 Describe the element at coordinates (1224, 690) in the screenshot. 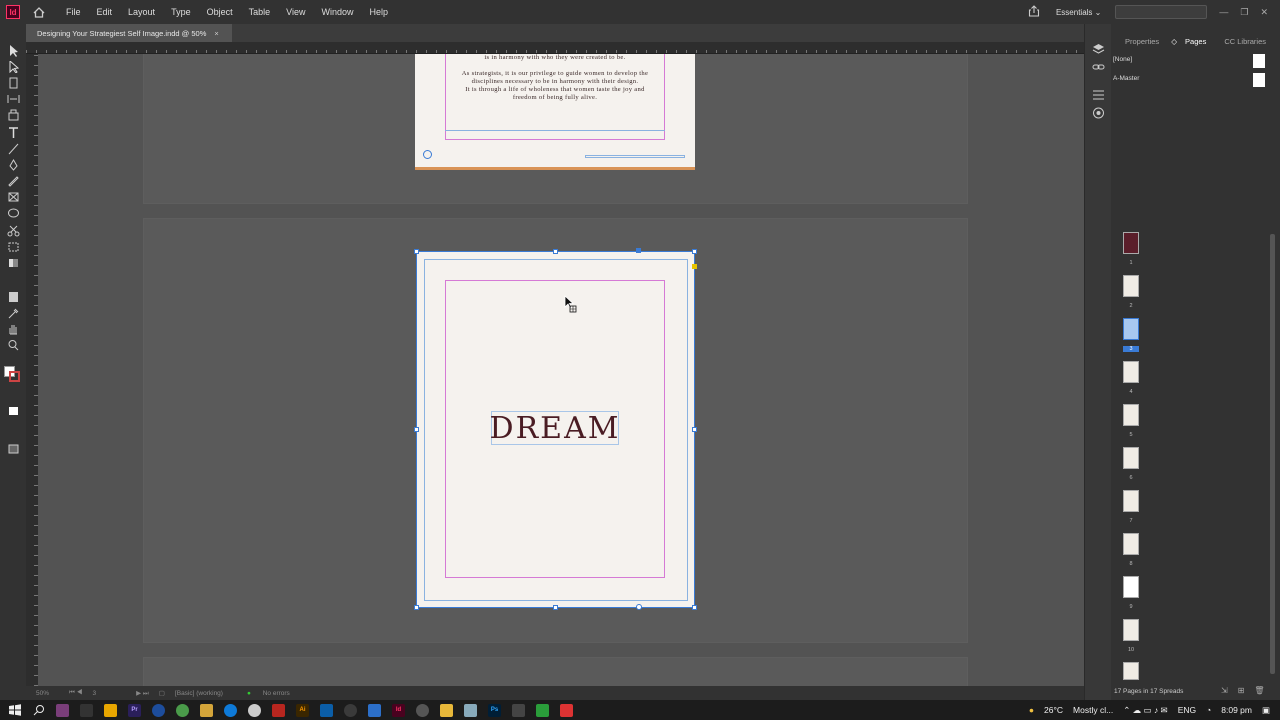

I see `edit-page-size-icon: ⇲` at that location.